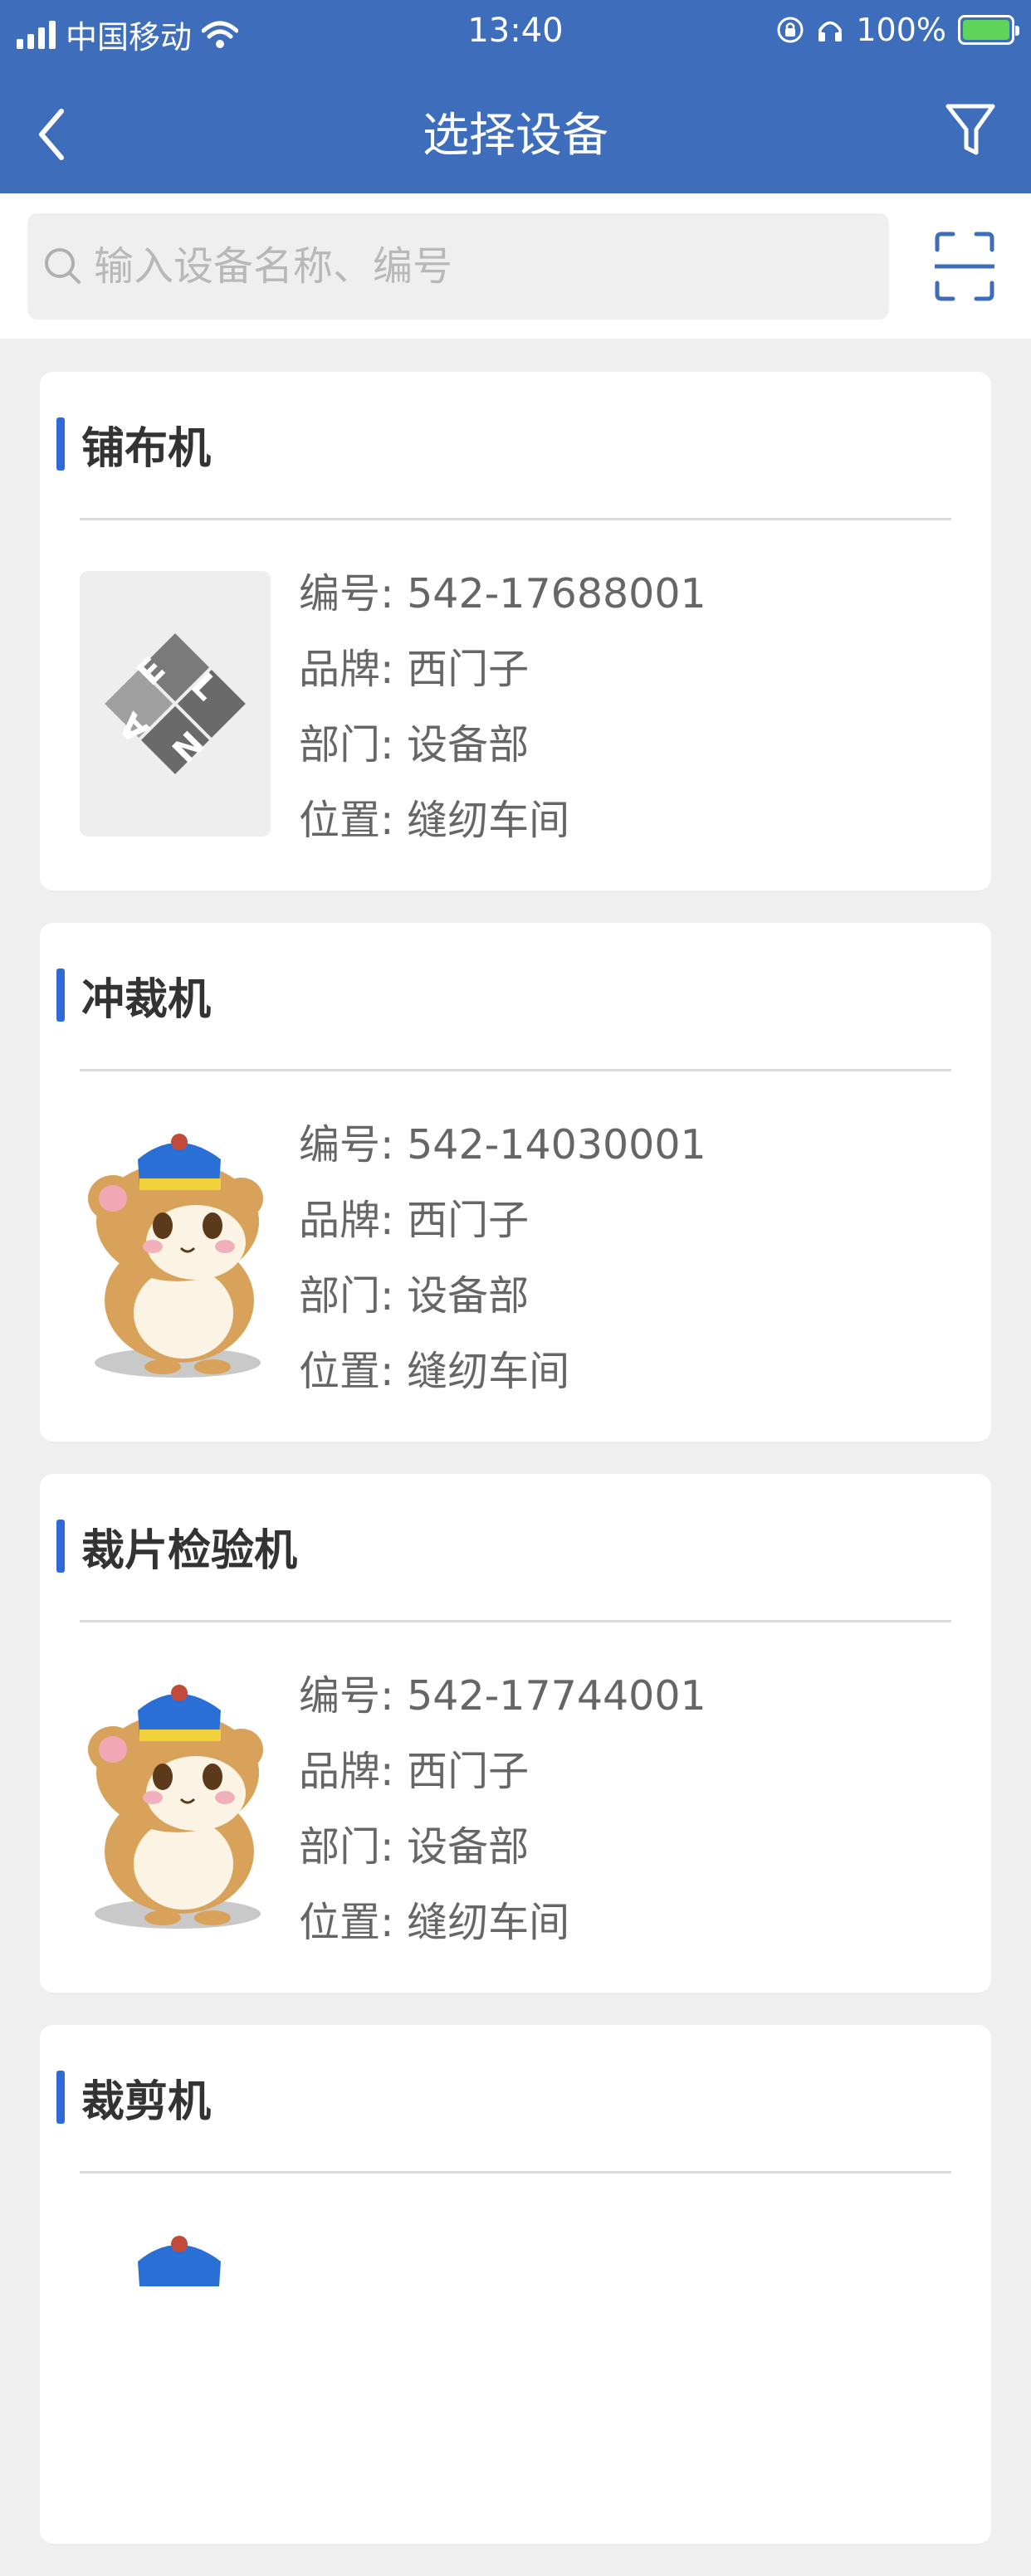 The image size is (1031, 2576). I want to click on device-card-header: 裁片检验机, so click(177, 1546).